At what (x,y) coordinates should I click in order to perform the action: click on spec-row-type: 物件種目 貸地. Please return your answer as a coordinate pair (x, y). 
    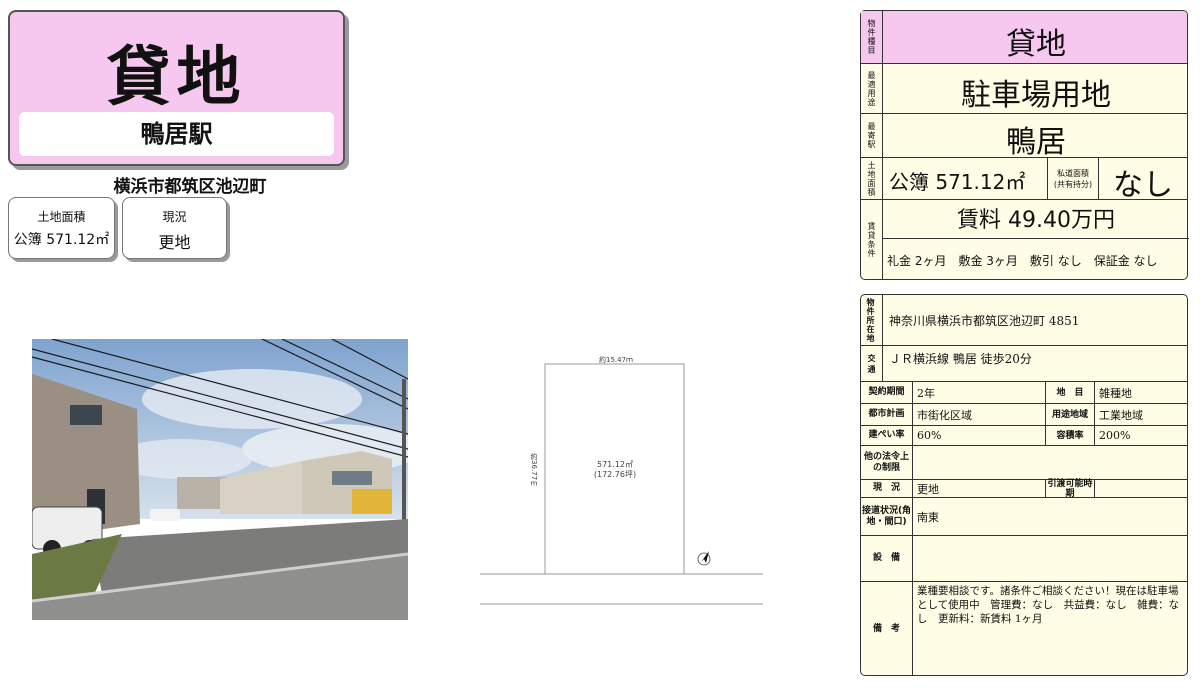
    Looking at the image, I should click on (1024, 37).